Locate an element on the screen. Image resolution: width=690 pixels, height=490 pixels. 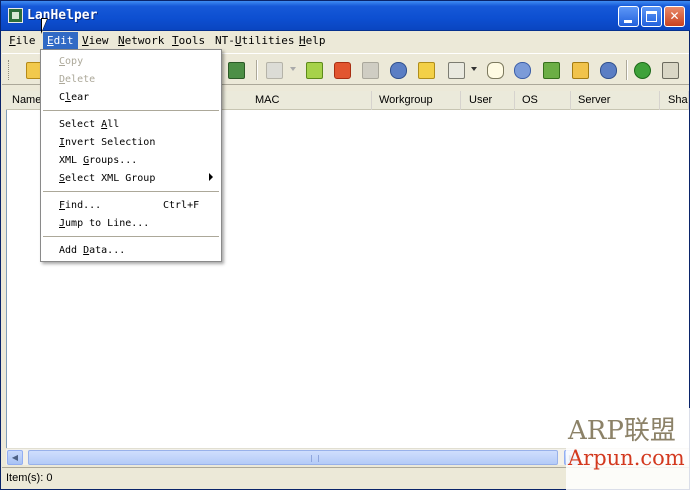
network-icon is located at coordinates (522, 70).